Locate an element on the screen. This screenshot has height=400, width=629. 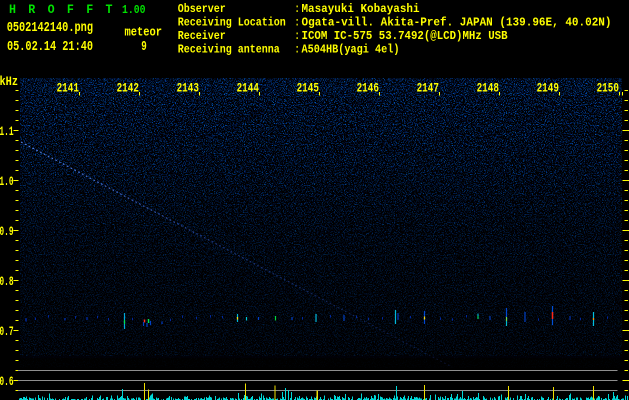
svg-text: 0502142140.png is located at coordinates (50, 28).